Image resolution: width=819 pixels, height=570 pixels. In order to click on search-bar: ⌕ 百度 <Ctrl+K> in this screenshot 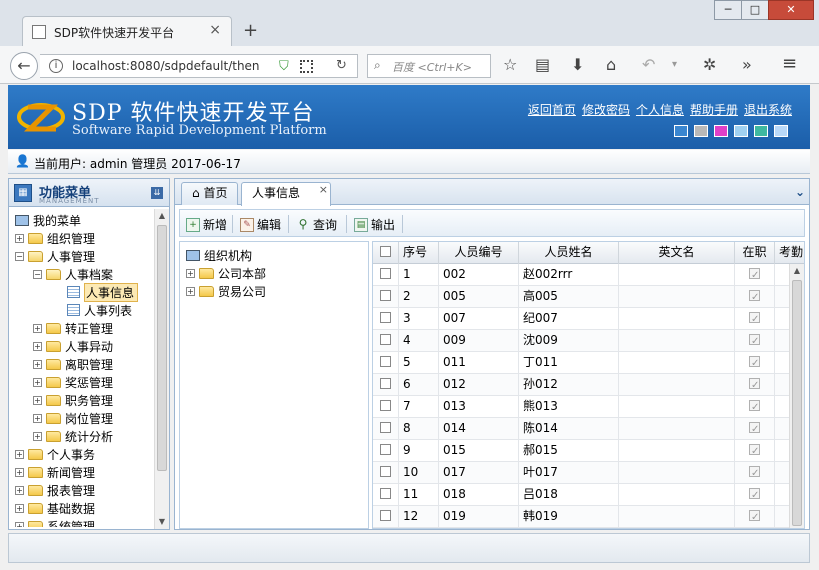, I will do `click(429, 66)`.